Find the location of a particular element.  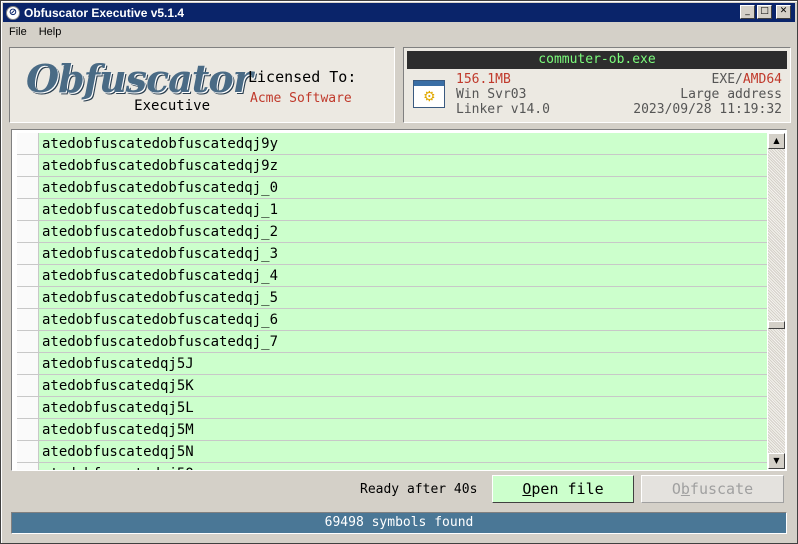

list-item: atedobfuscatedobfuscatedqj_7 is located at coordinates (392, 342).